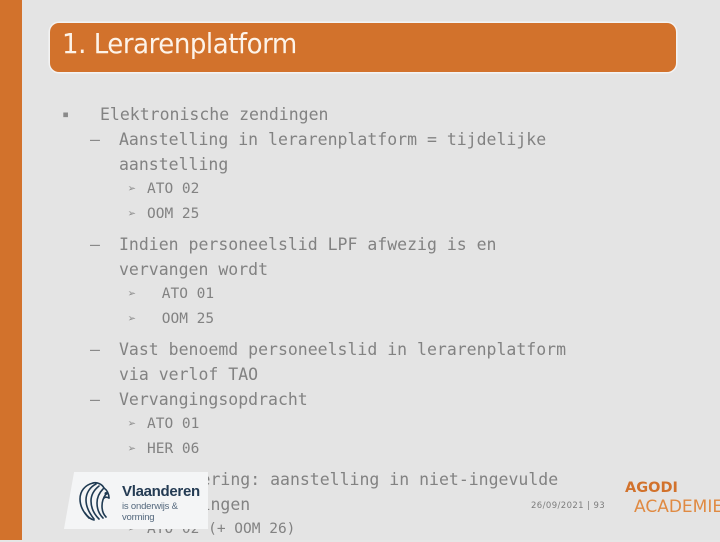 The width and height of the screenshot is (720, 542). What do you see at coordinates (371, 374) in the screenshot?
I see `list-item: via verlof TAO` at bounding box center [371, 374].